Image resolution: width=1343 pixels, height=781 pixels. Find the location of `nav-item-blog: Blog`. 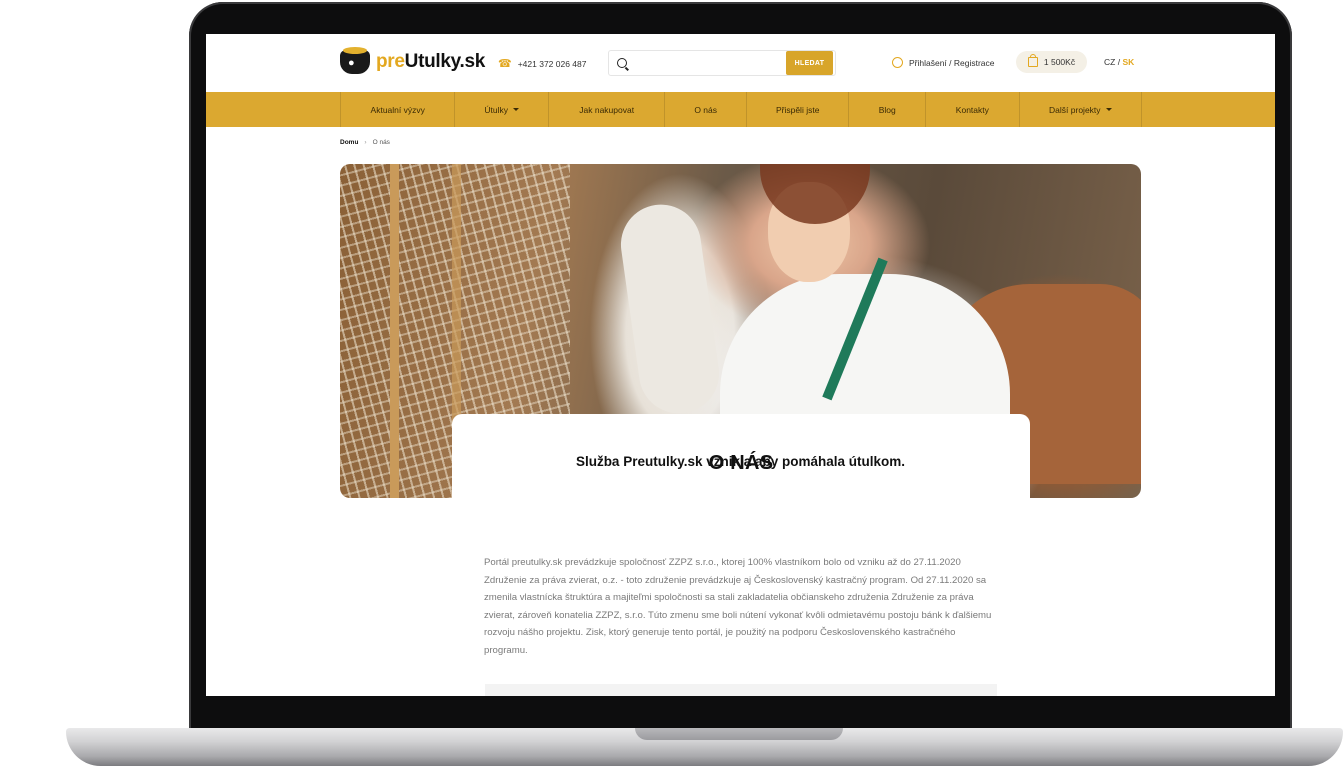

nav-item-blog: Blog is located at coordinates (888, 109).